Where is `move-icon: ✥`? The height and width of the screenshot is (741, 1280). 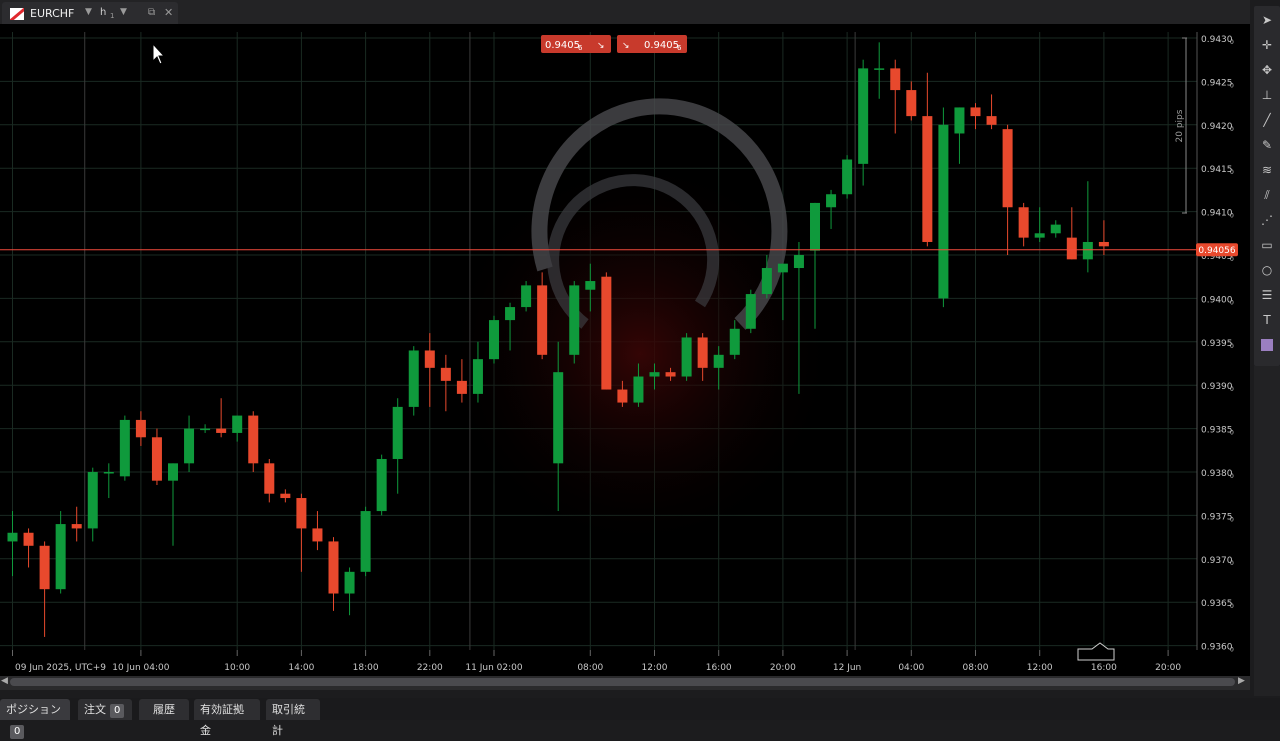
move-icon: ✥ is located at coordinates (1267, 70).